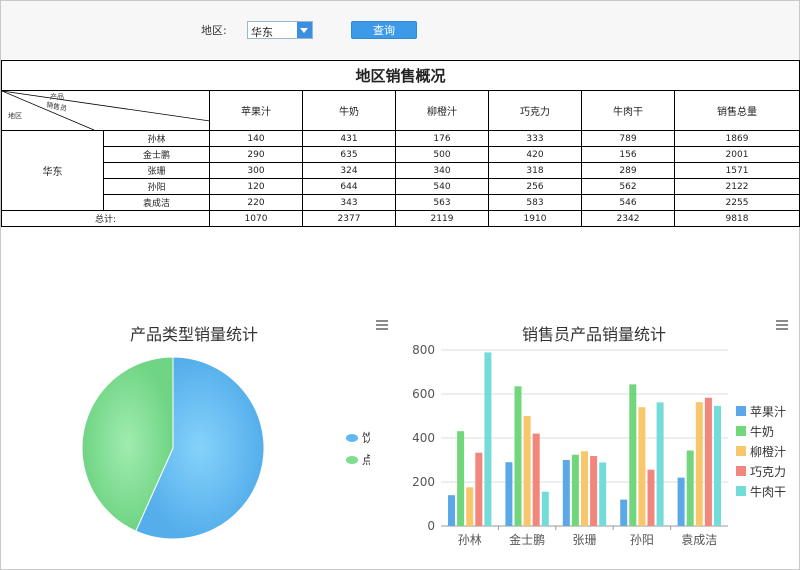 The width and height of the screenshot is (800, 570). I want to click on value-cell: 290, so click(256, 154).